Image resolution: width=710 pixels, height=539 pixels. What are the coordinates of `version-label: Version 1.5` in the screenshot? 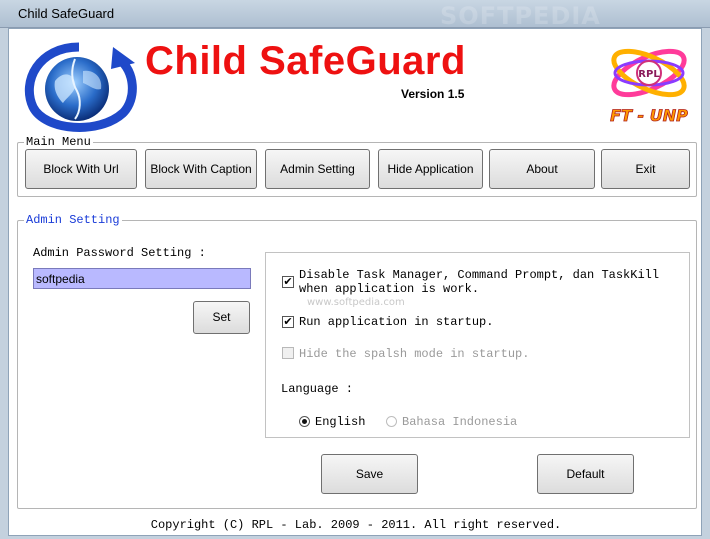 It's located at (433, 94).